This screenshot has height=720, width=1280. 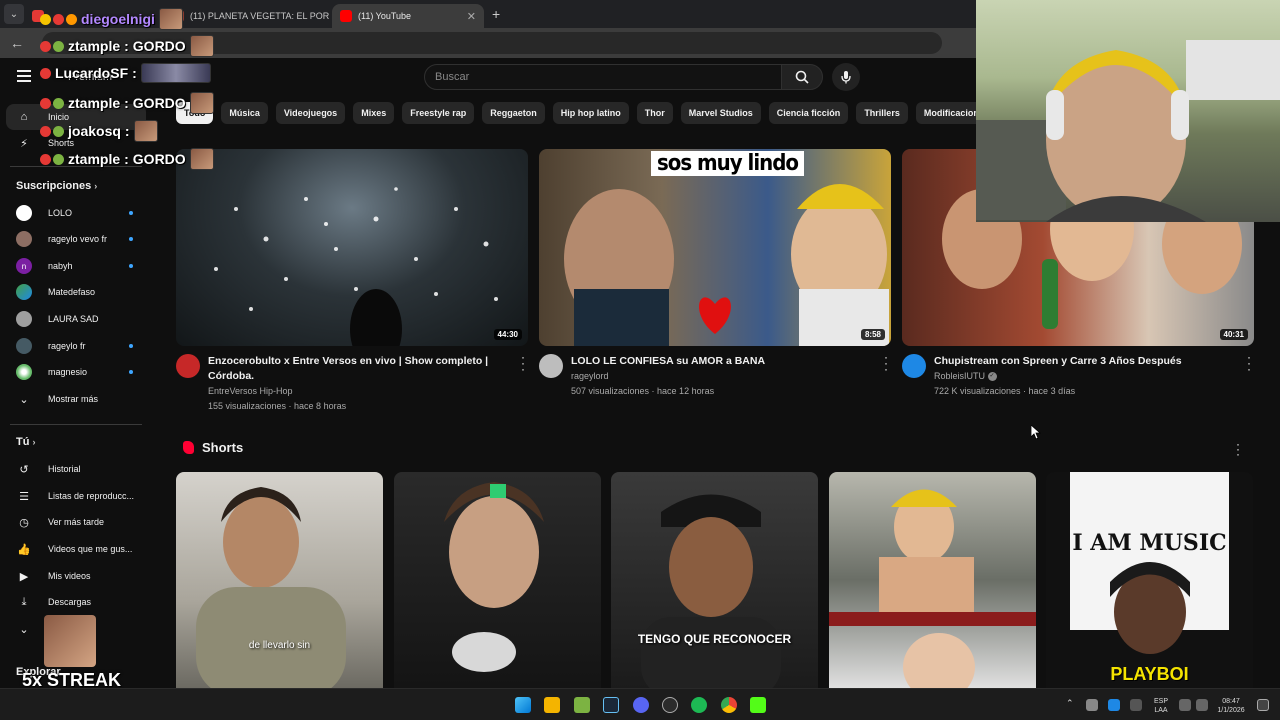 I want to click on obs-icon, so click(x=670, y=705).